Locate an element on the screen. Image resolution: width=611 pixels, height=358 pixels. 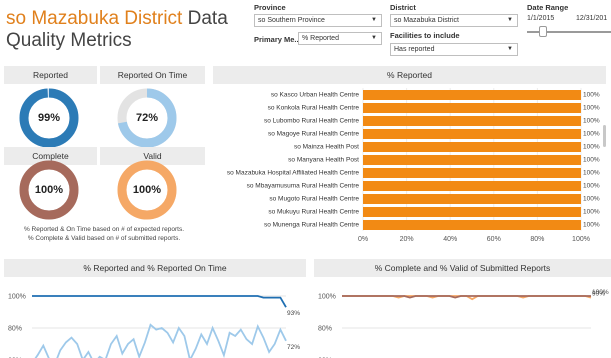
facilities-select-value: Has reported is located at coordinates (414, 49).